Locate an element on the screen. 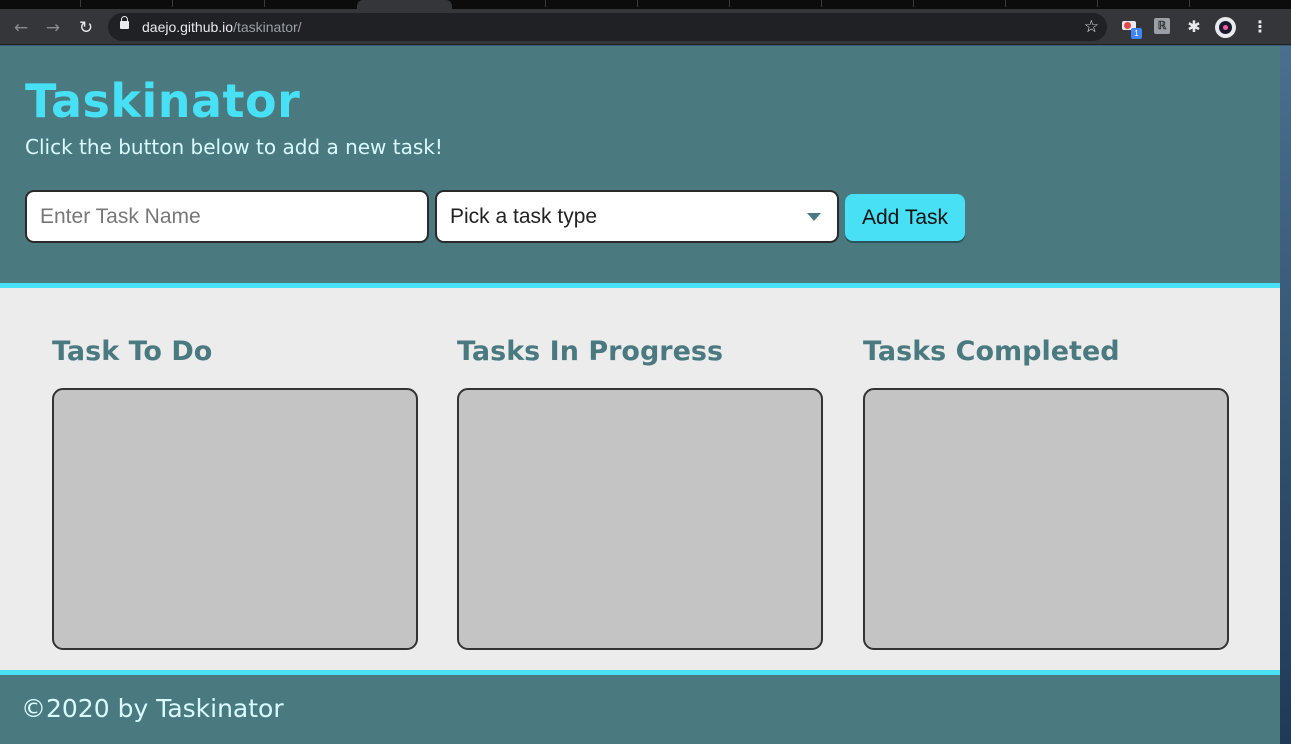 This screenshot has width=1291, height=744. column-tasks-in-progress: Tasks In Progress is located at coordinates (640, 493).